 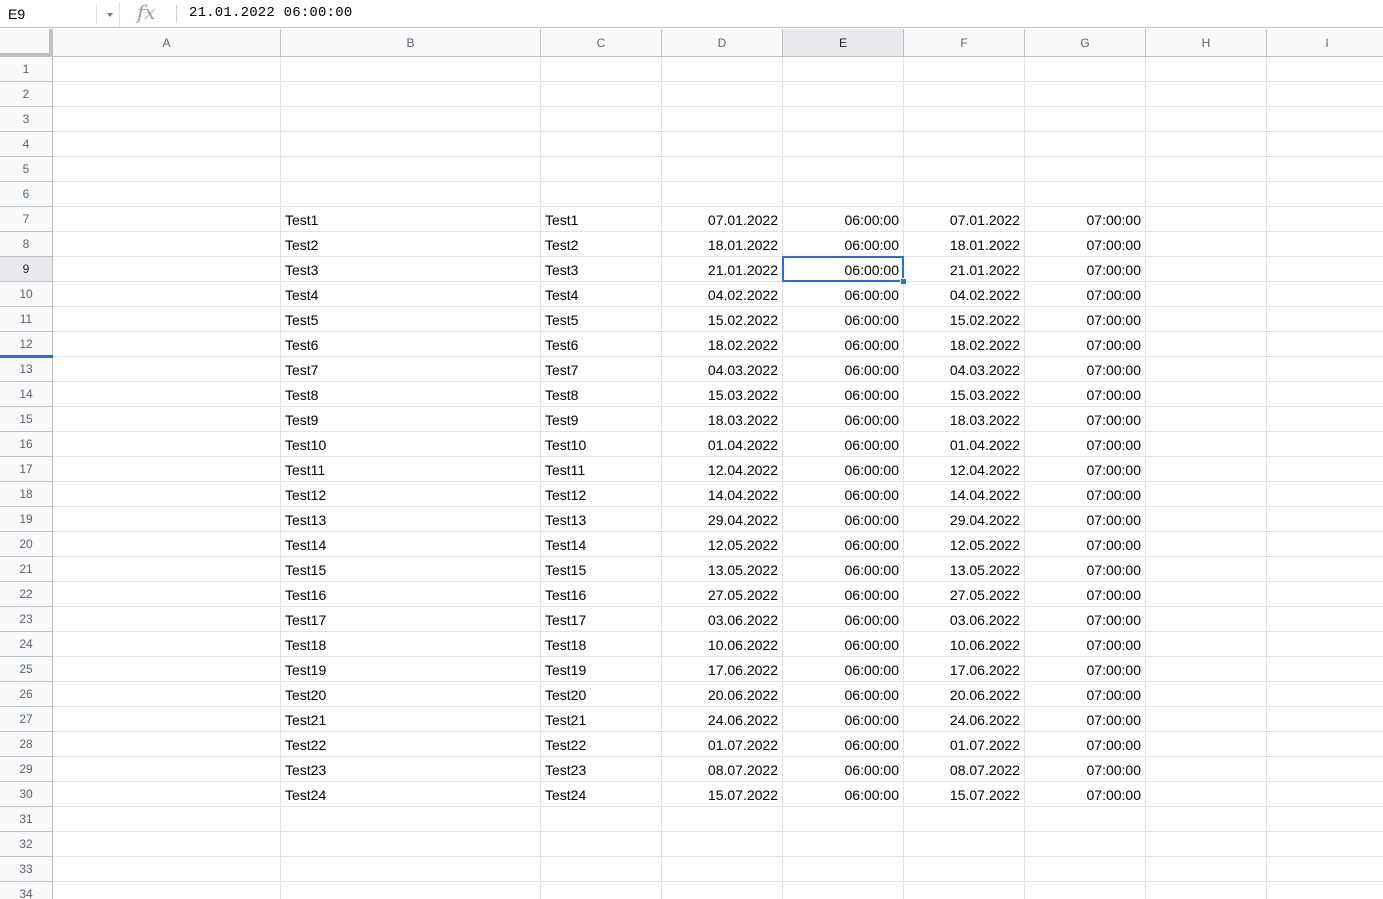 I want to click on row-header-3: 3, so click(x=26, y=119).